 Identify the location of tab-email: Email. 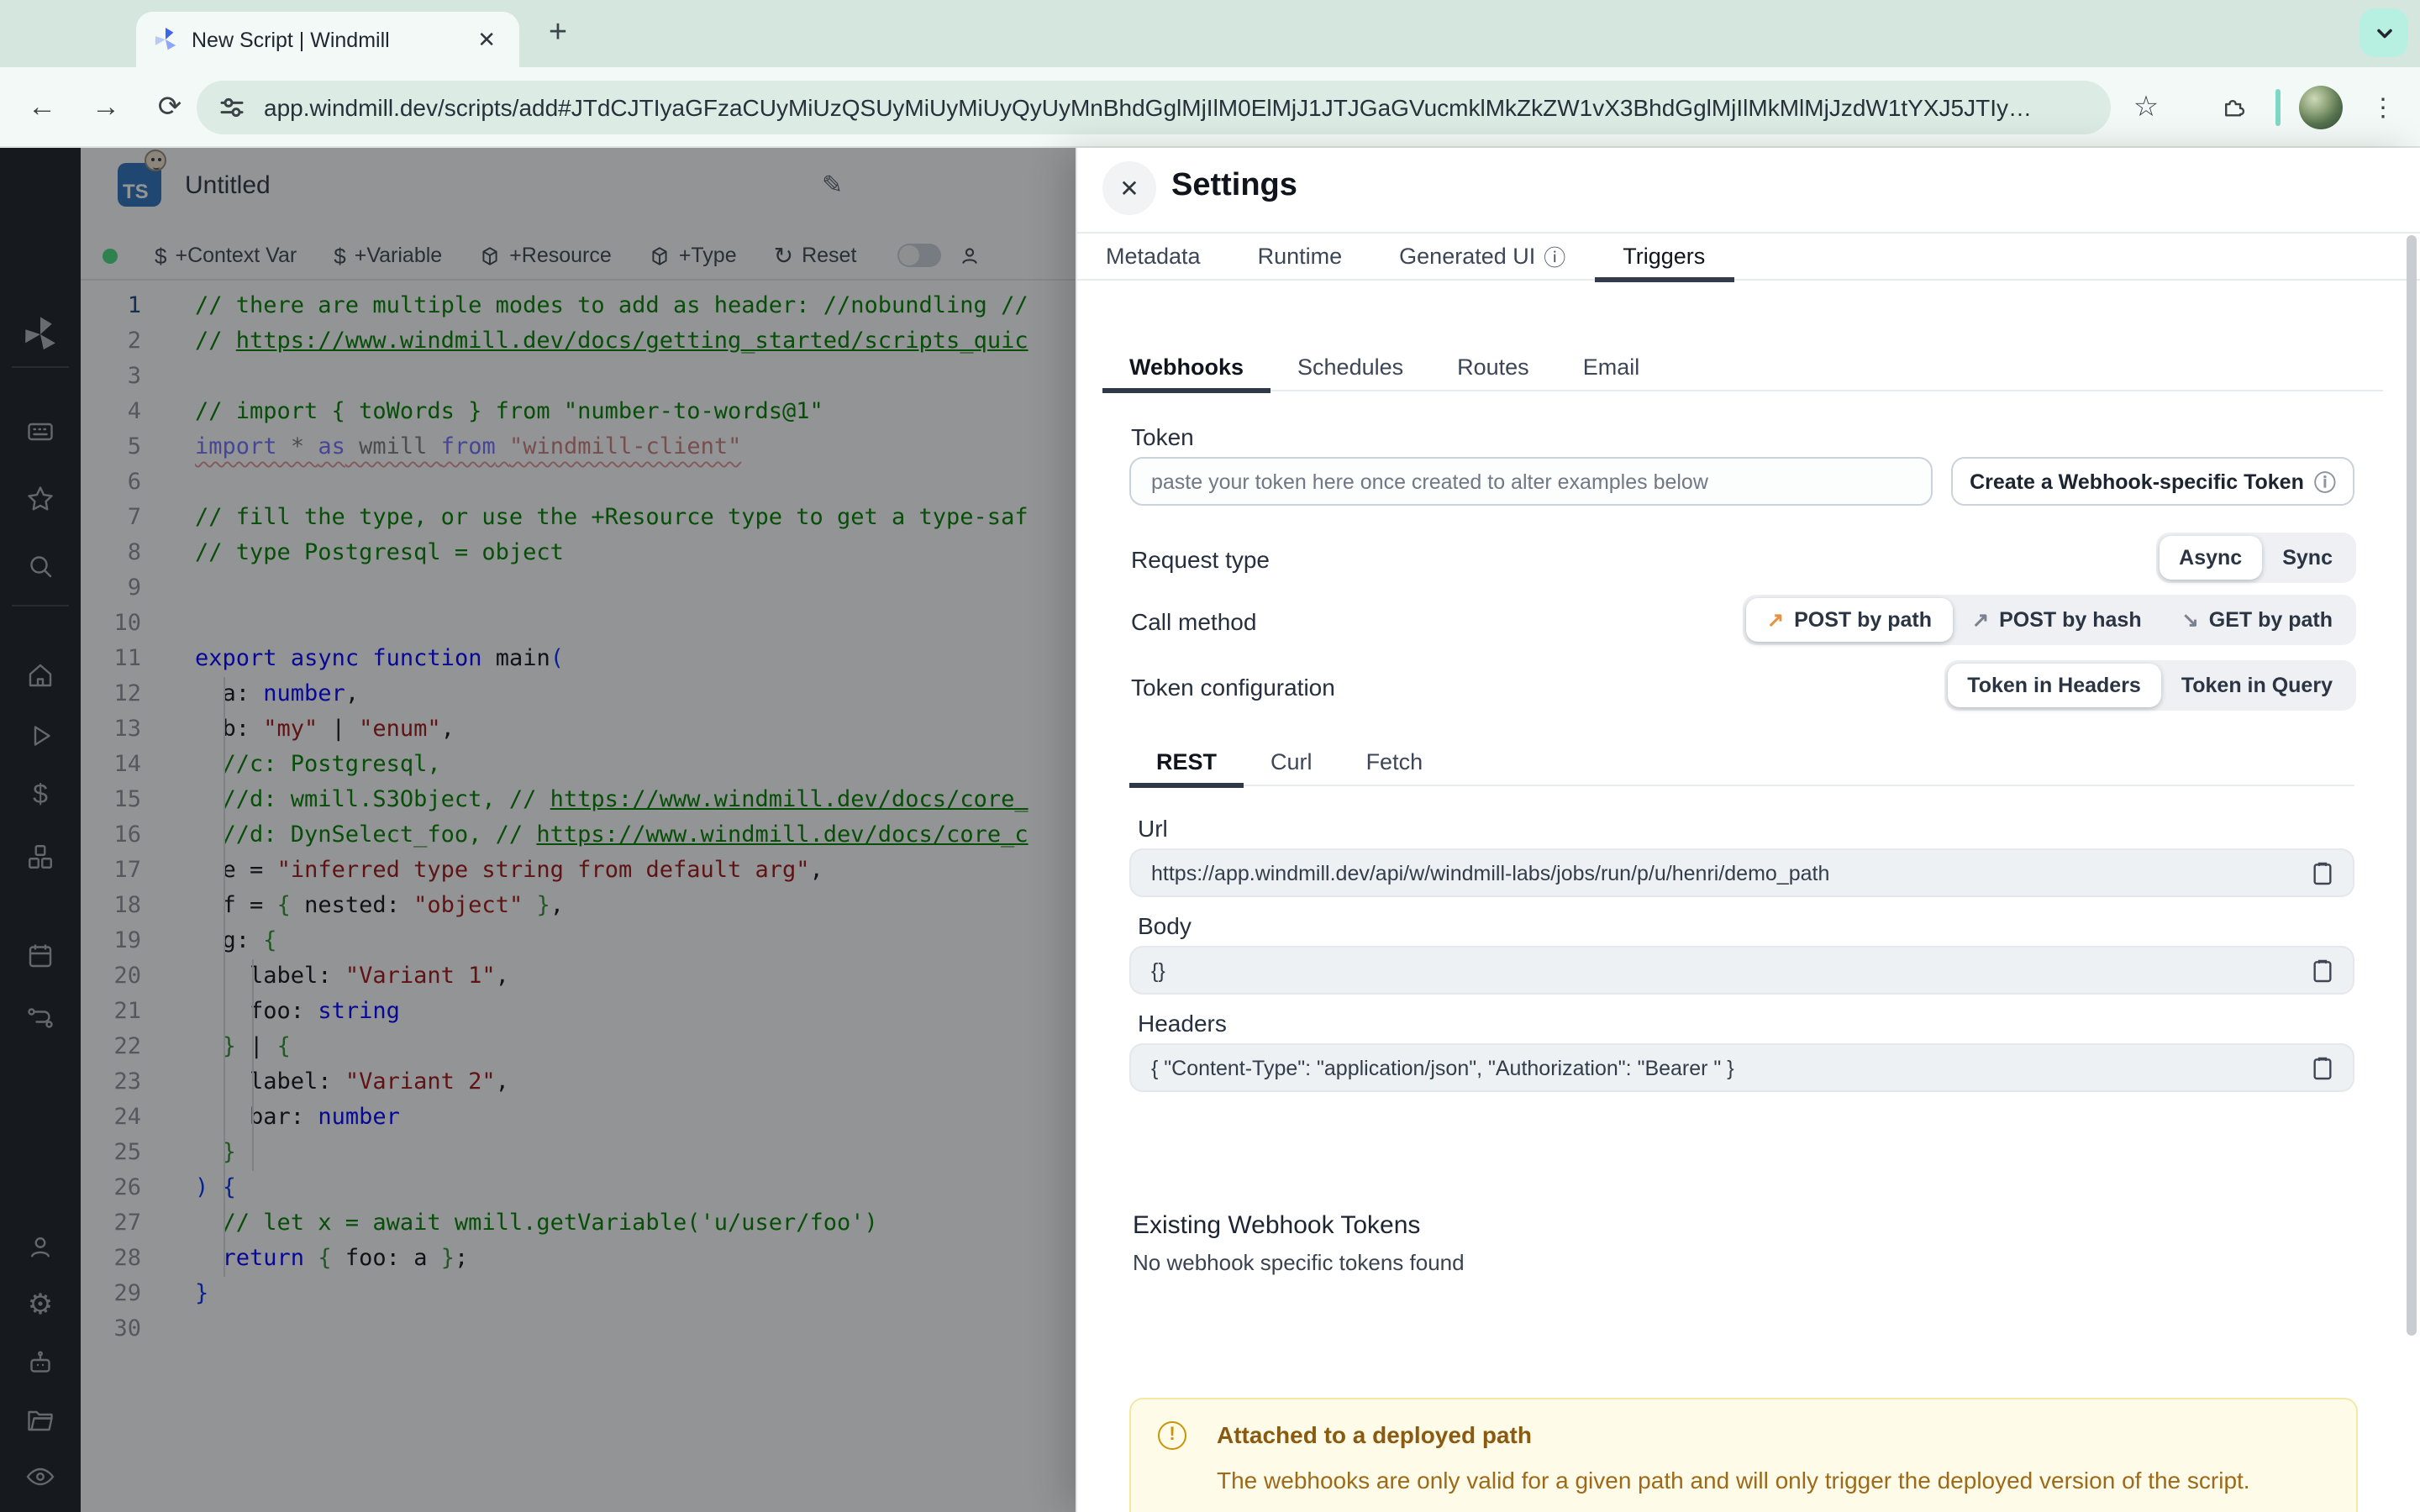
(1612, 367).